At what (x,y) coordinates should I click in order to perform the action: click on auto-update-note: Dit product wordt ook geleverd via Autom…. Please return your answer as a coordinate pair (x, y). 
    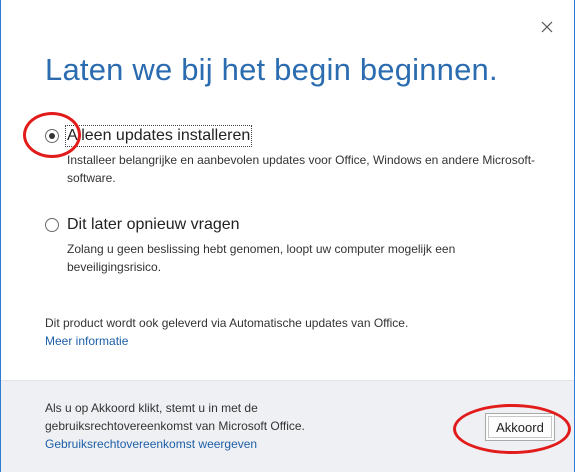
    Looking at the image, I should click on (290, 332).